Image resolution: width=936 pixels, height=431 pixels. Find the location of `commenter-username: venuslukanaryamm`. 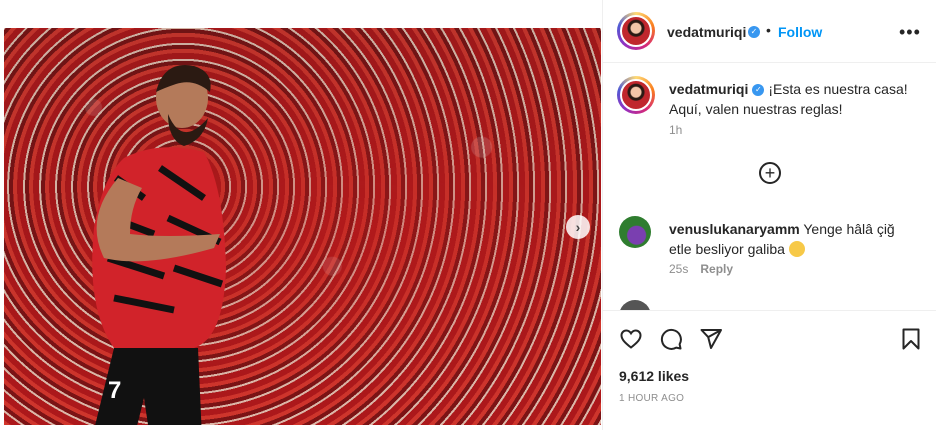

commenter-username: venuslukanaryamm is located at coordinates (734, 229).